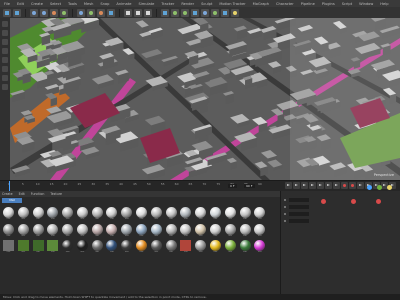 The width and height of the screenshot is (400, 300). I want to click on polygons-mode-icon, so click(5, 69).